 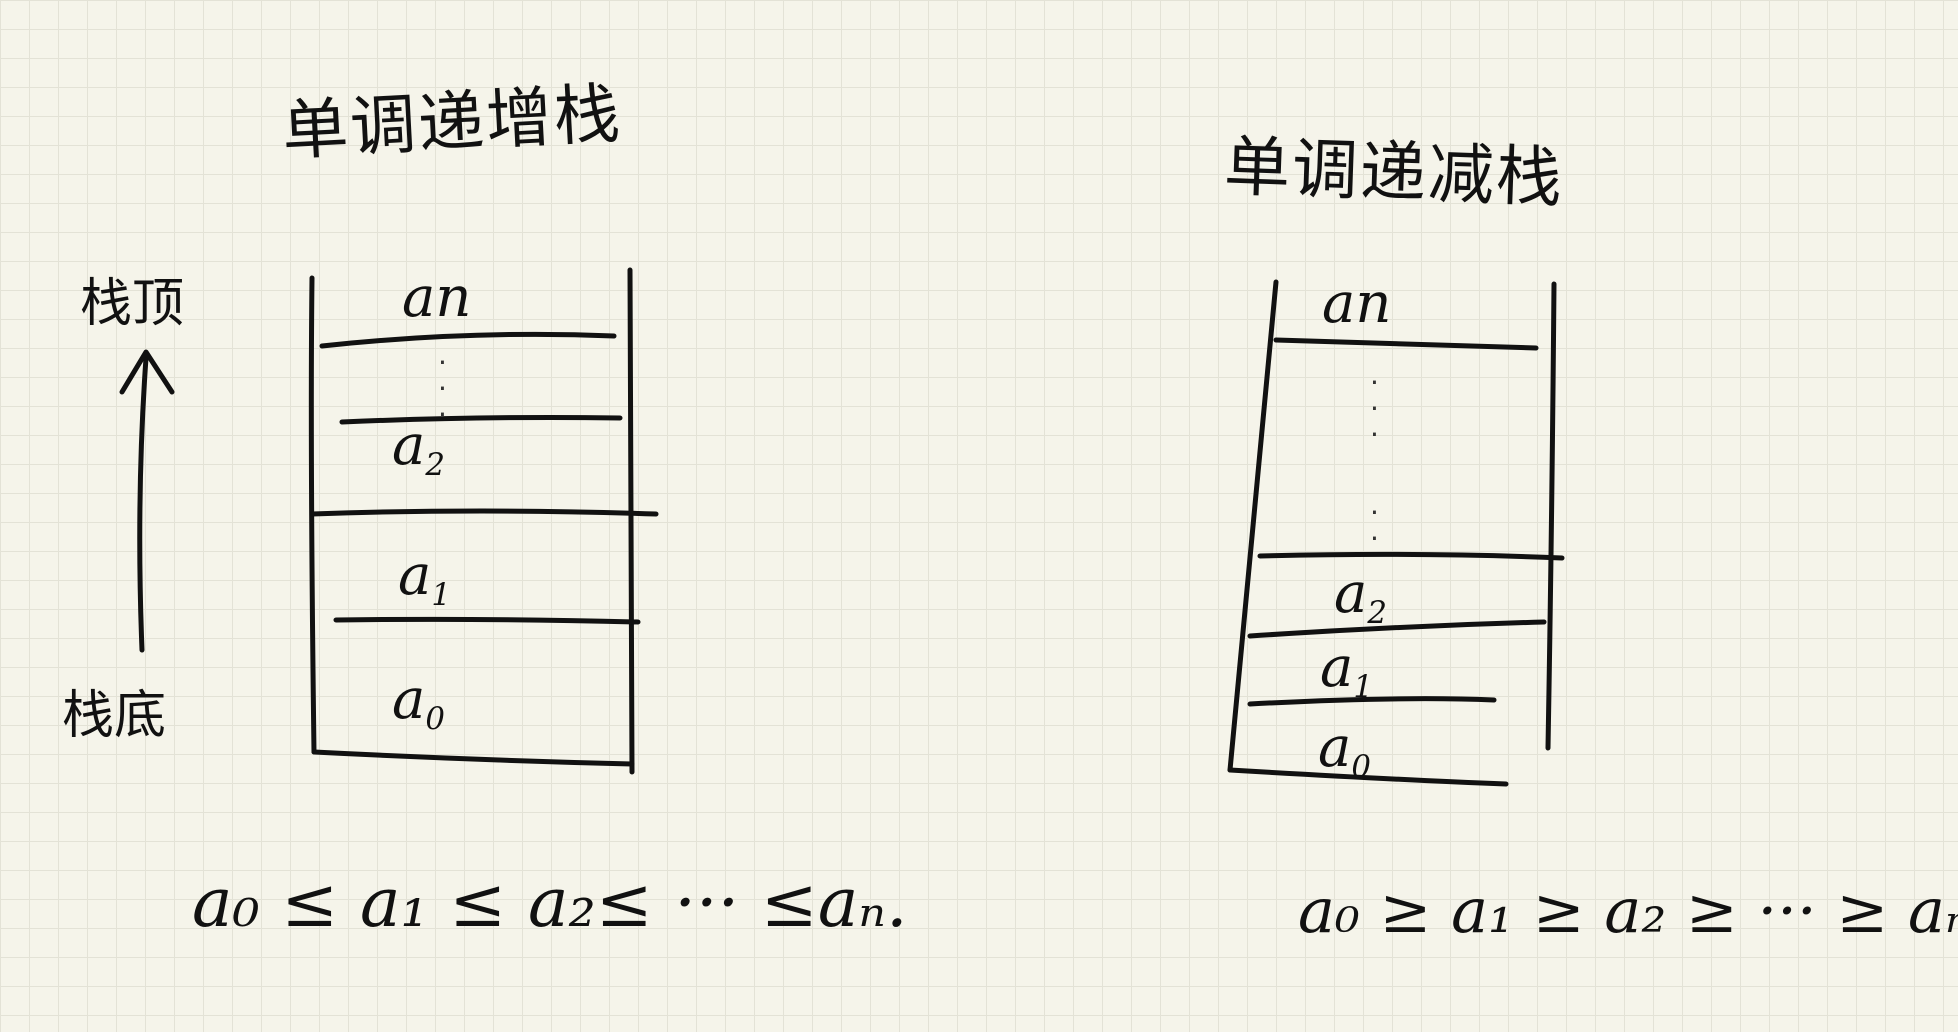 I want to click on dec-divider-an, so click(x=1406, y=344).